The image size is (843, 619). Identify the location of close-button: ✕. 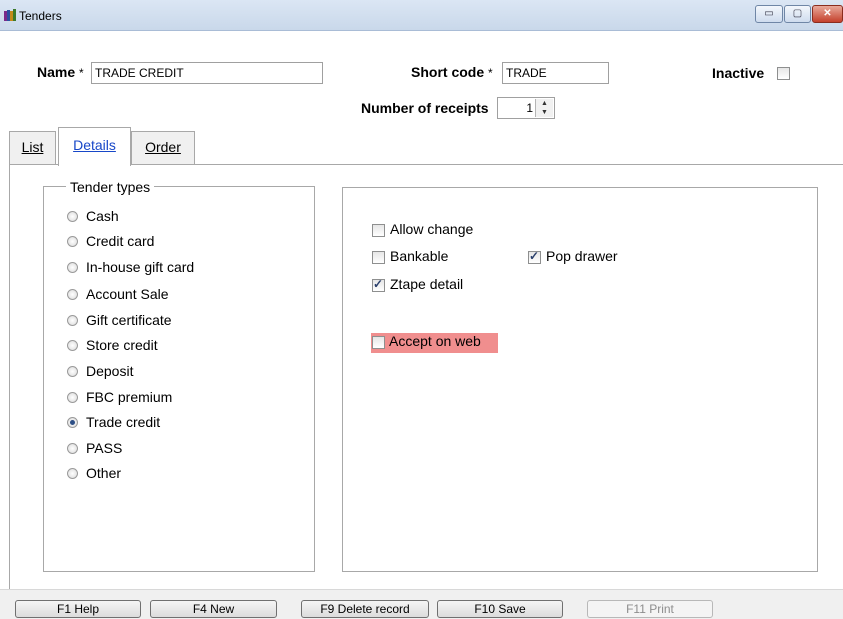
(827, 14).